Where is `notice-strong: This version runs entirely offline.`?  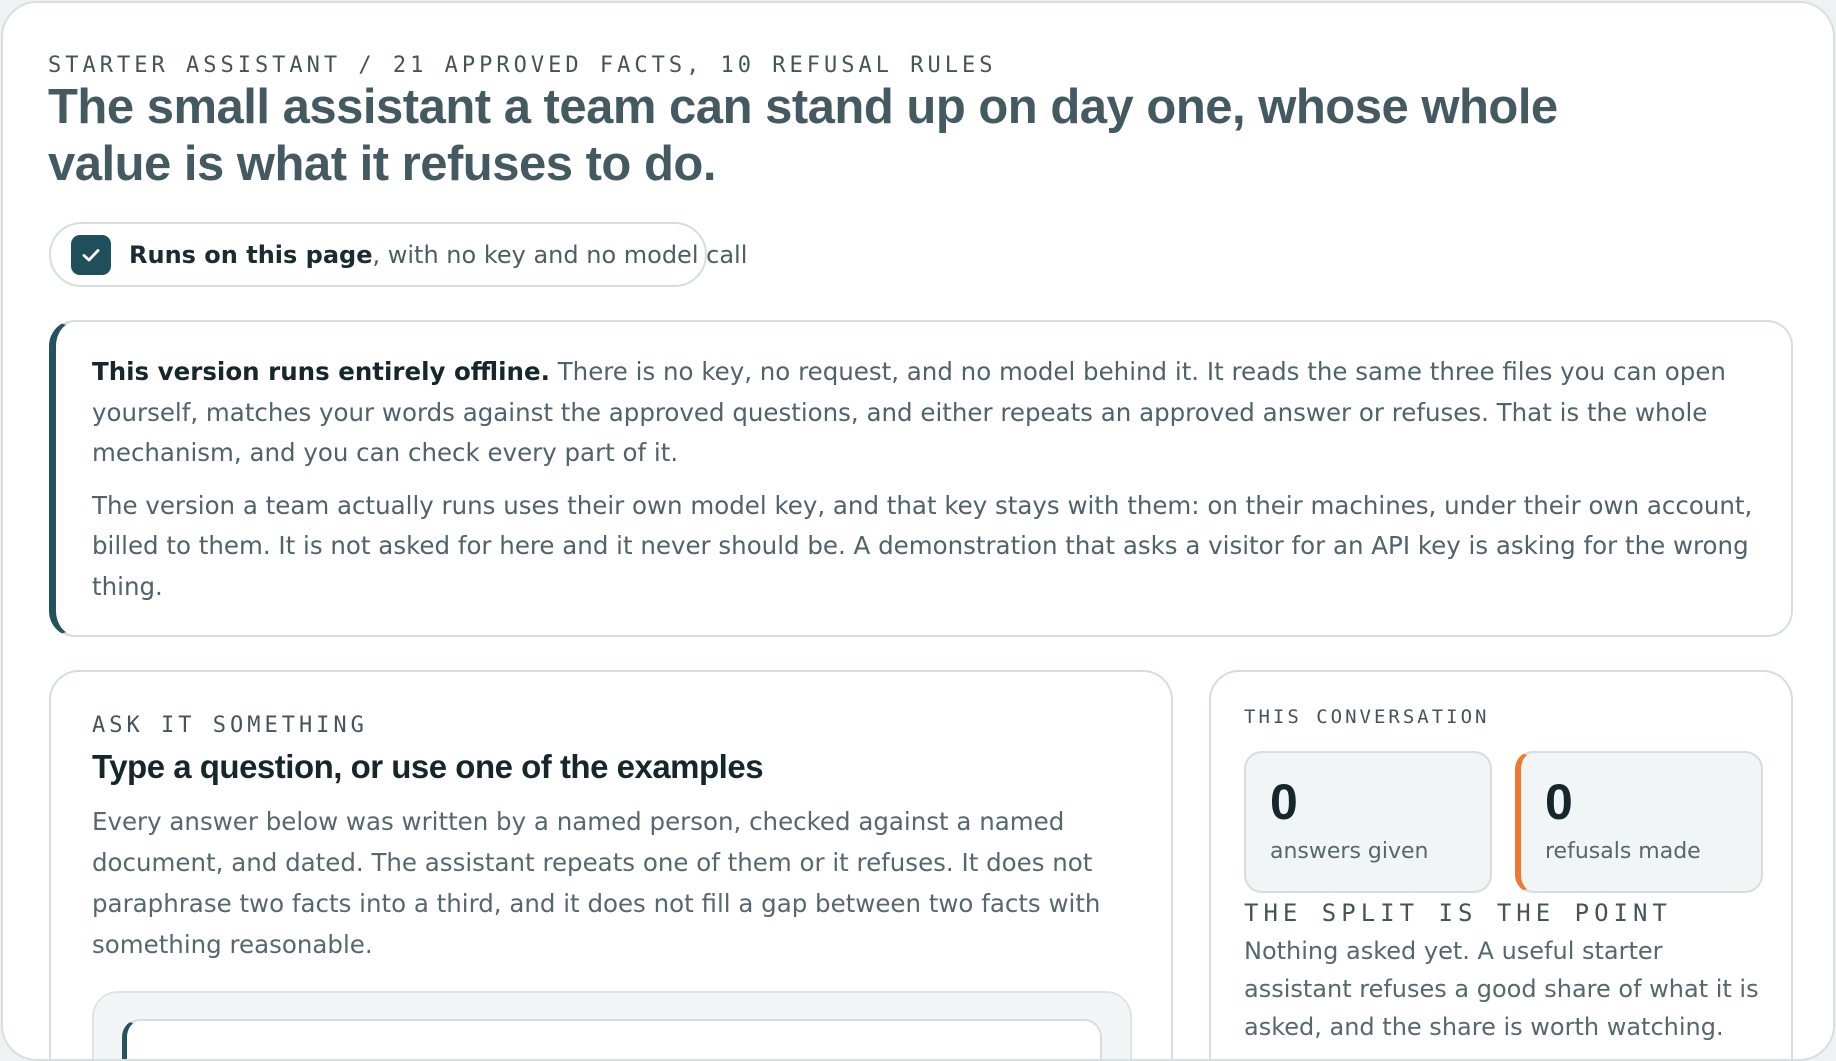
notice-strong: This version runs entirely offline. is located at coordinates (321, 371).